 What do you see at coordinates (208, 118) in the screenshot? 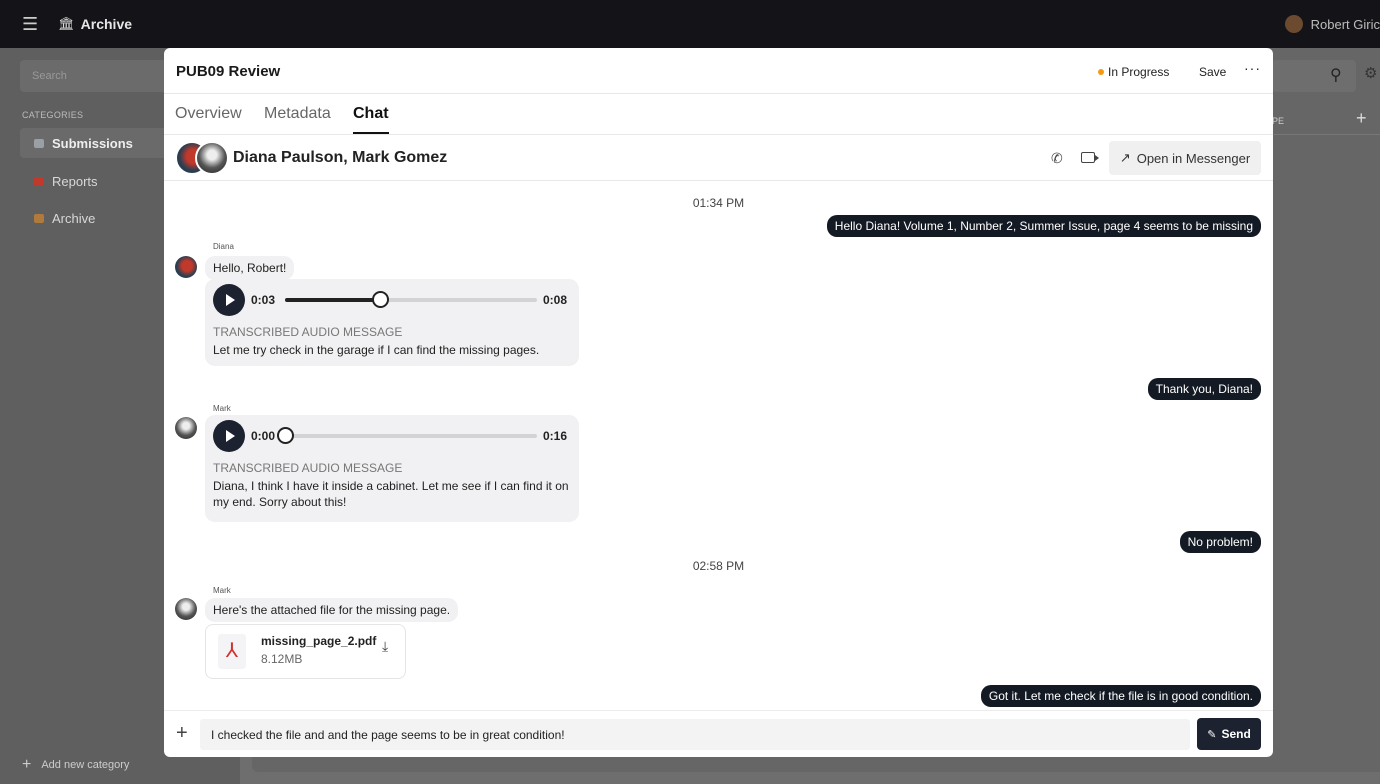
I see `tab-overview: Overview` at bounding box center [208, 118].